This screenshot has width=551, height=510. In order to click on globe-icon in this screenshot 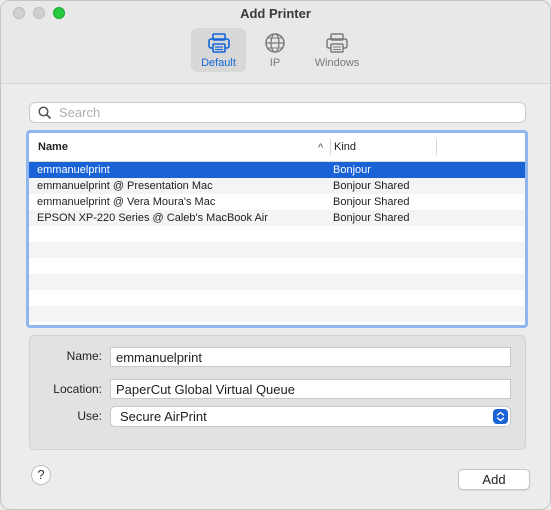, I will do `click(275, 43)`.